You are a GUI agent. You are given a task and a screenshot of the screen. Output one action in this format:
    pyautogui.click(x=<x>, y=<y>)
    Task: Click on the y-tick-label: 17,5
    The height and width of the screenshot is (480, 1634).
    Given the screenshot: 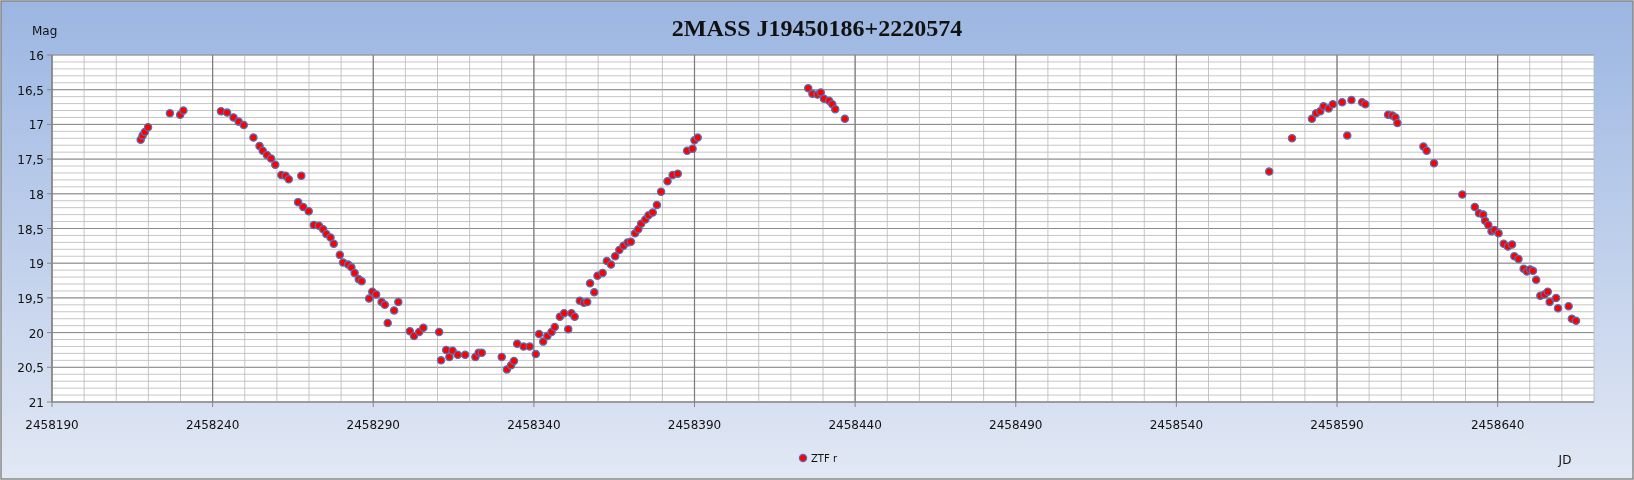 What is the action you would take?
    pyautogui.click(x=30, y=160)
    